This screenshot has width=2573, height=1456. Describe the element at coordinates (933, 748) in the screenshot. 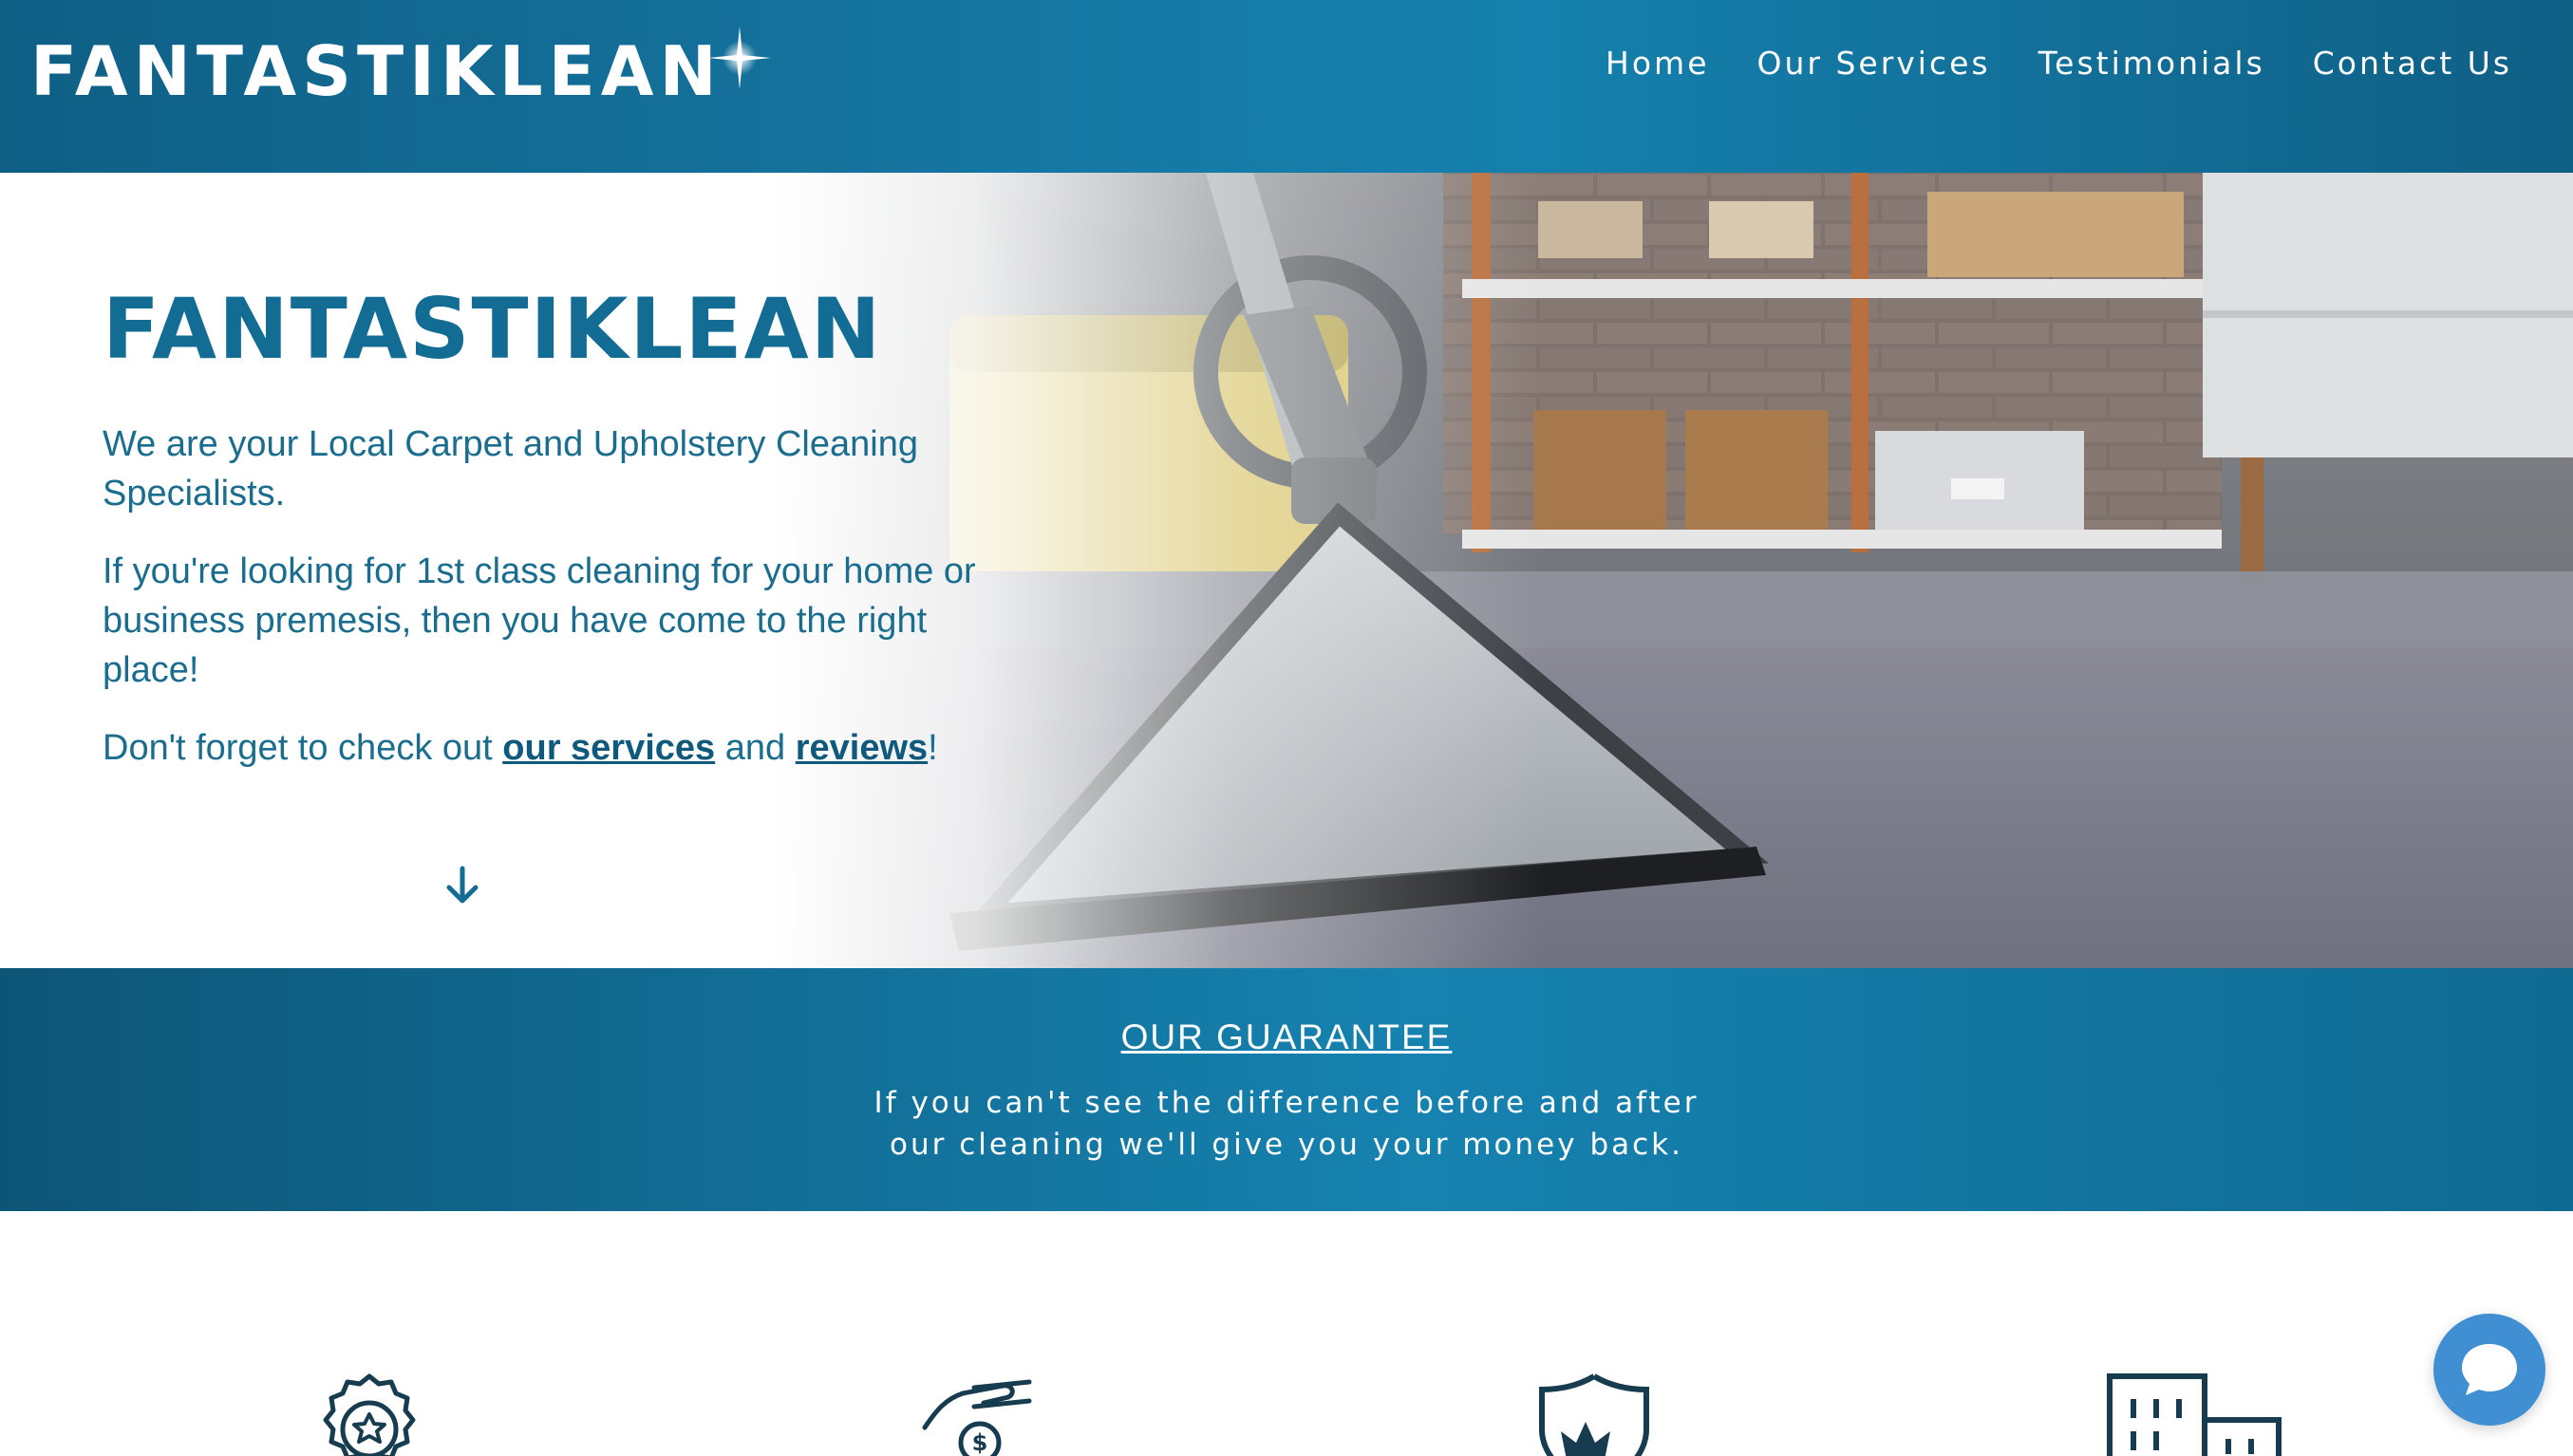

I see `cta-suffix: !` at that location.